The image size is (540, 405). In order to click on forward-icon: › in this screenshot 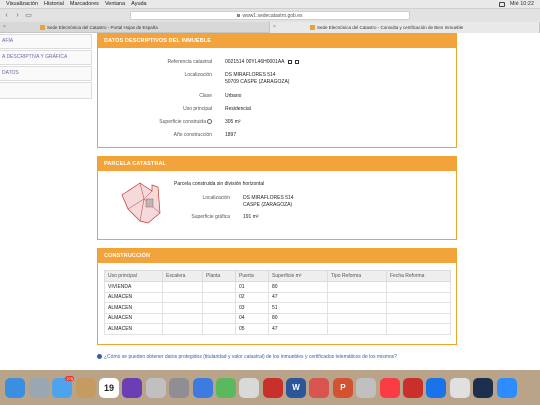, I will do `click(17, 16)`.